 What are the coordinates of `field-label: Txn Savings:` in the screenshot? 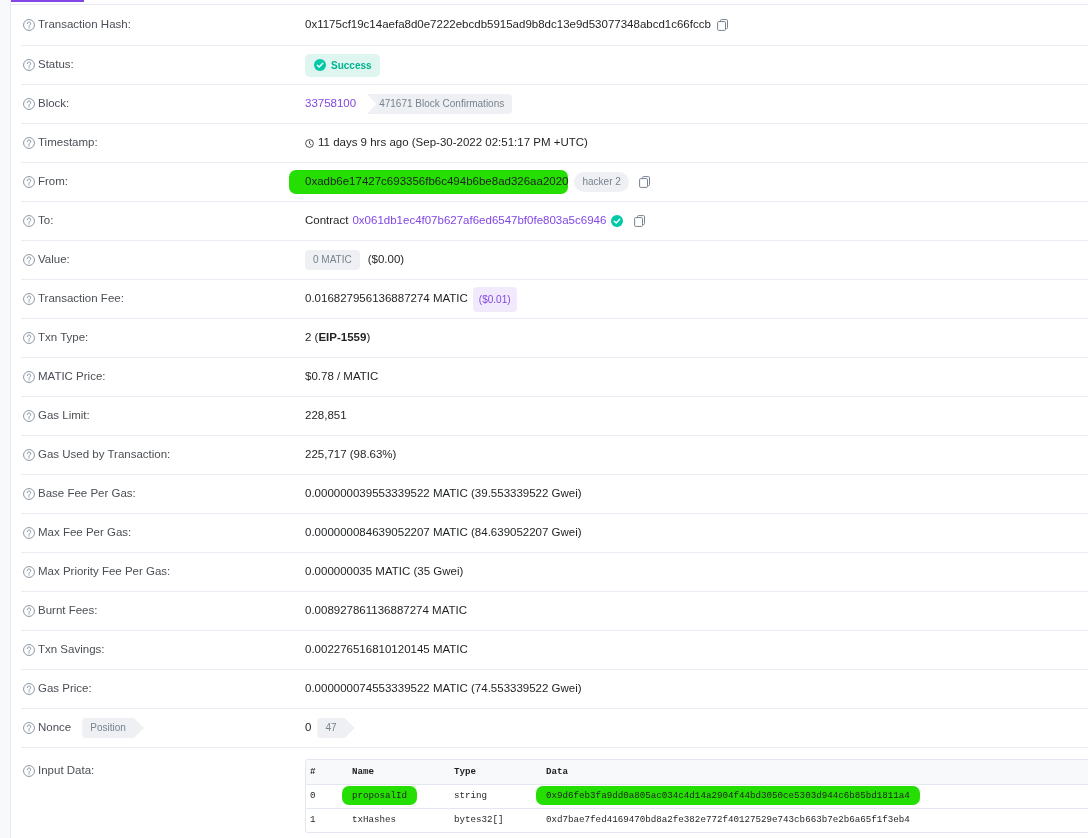 It's located at (71, 650).